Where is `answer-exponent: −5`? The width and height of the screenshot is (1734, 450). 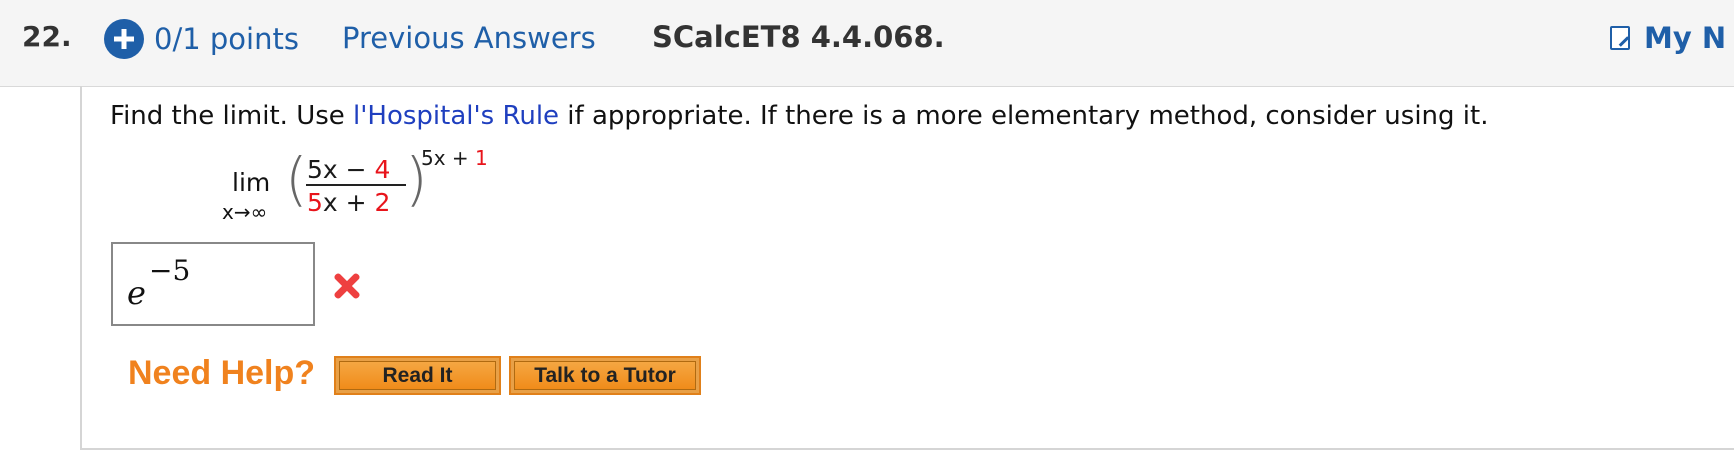 answer-exponent: −5 is located at coordinates (170, 270).